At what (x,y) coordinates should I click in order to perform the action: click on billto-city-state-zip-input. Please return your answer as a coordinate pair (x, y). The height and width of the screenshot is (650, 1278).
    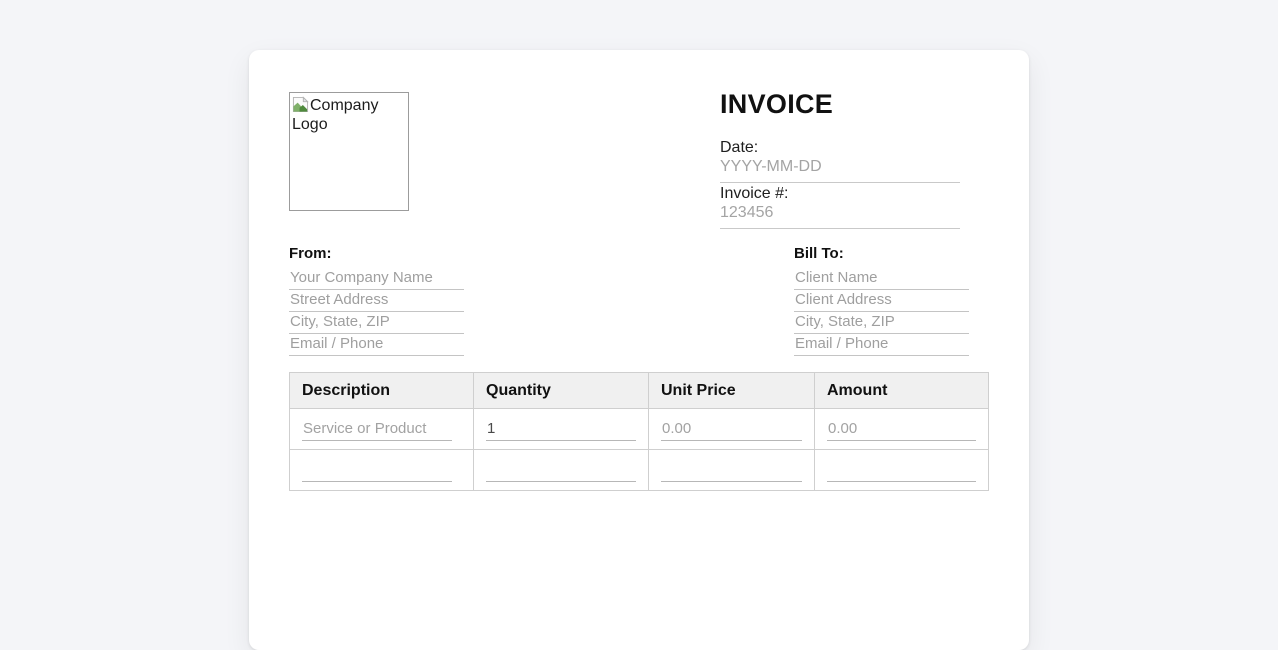
    Looking at the image, I should click on (881, 323).